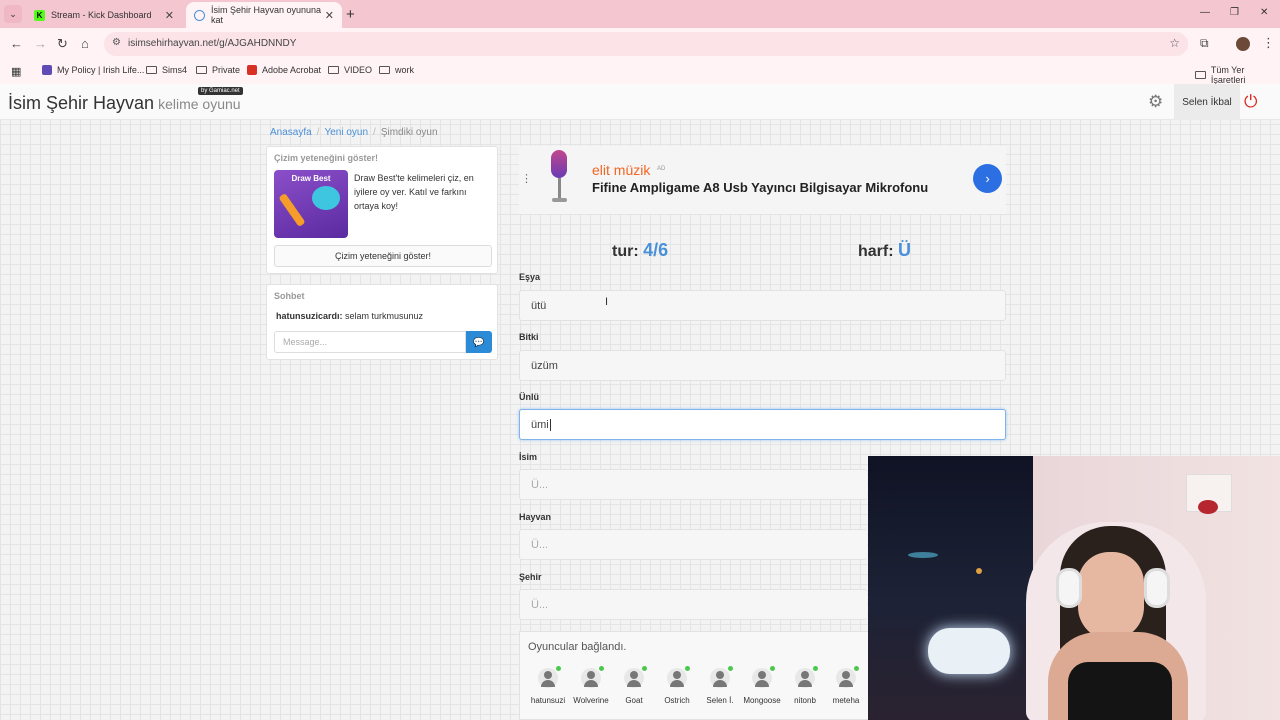  Describe the element at coordinates (1207, 102) in the screenshot. I see `user-menu: Selen İkbal` at that location.